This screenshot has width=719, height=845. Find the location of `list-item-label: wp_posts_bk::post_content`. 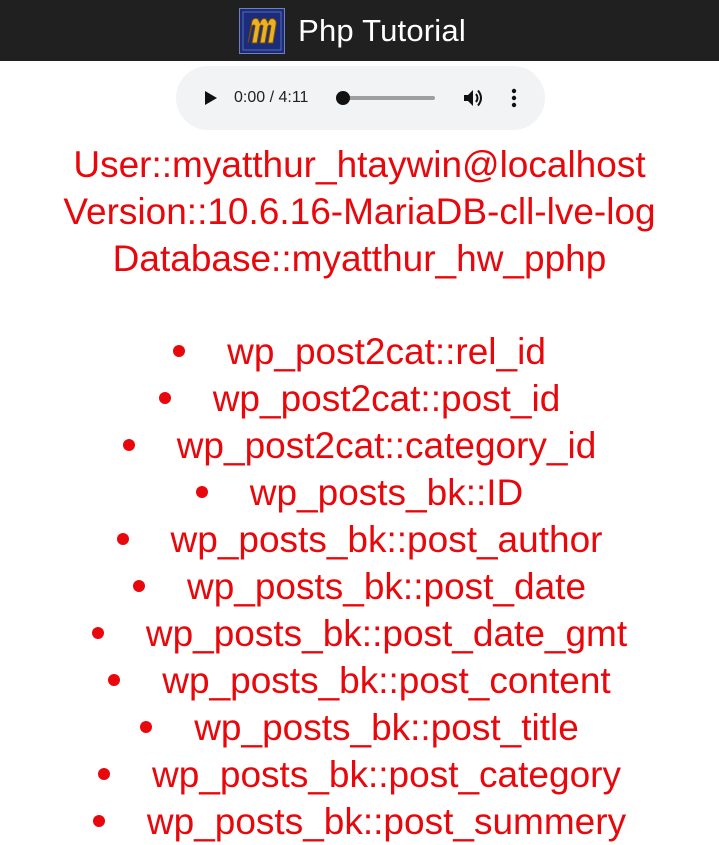

list-item-label: wp_posts_bk::post_content is located at coordinates (386, 680).